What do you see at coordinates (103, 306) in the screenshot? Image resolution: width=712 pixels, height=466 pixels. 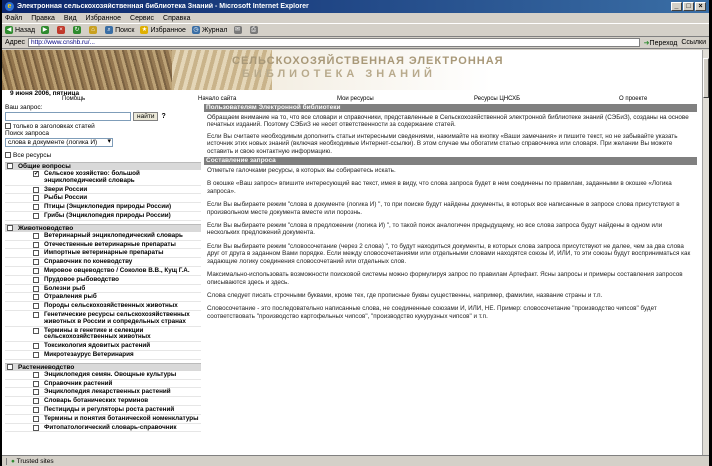 I see `resource-item: Породы сельскохозяйственных животных` at bounding box center [103, 306].